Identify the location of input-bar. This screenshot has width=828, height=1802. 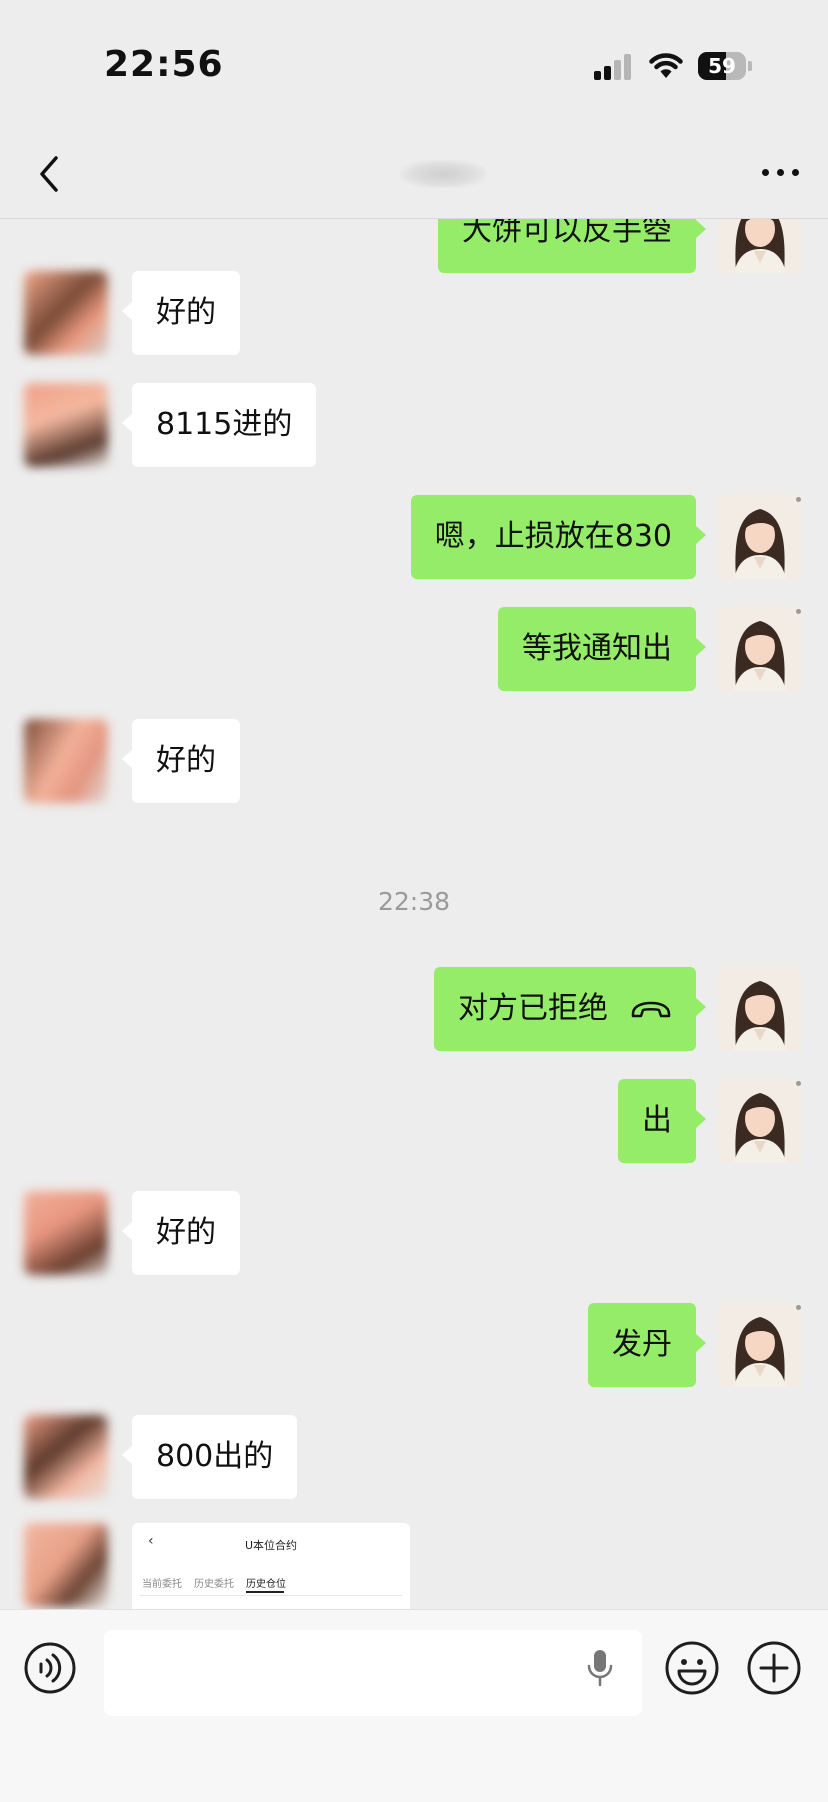
(414, 1705).